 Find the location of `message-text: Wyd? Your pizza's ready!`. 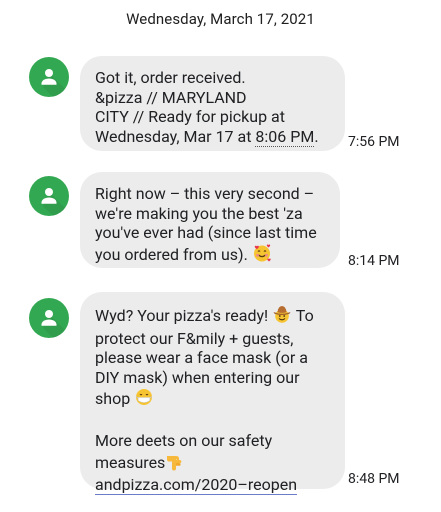

message-text: Wyd? Your pizza's ready! is located at coordinates (182, 315).